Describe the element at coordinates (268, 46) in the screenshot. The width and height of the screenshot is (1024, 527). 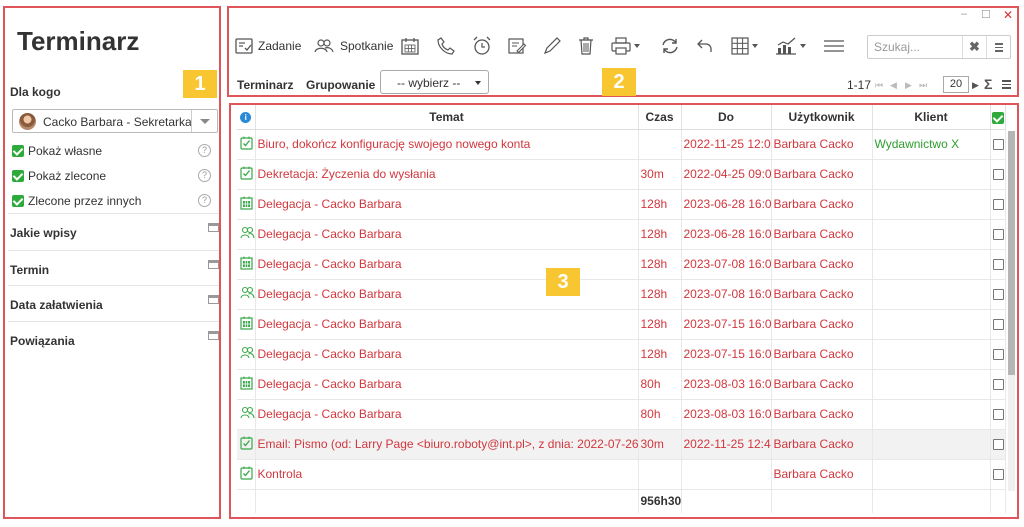
I see `new-task-button: Zadanie` at that location.